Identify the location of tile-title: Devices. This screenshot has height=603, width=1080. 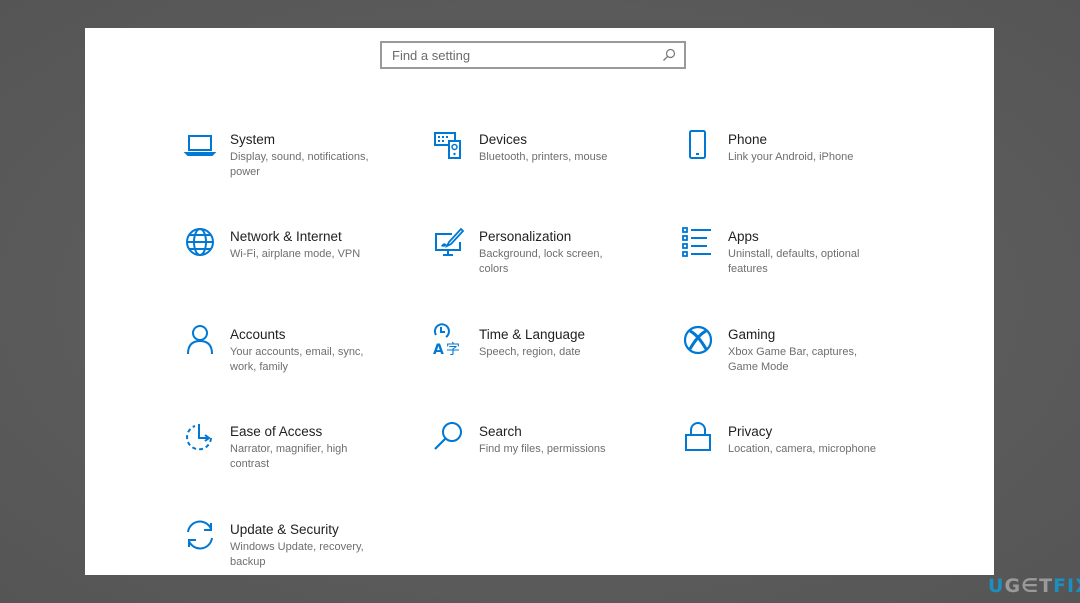
(503, 139).